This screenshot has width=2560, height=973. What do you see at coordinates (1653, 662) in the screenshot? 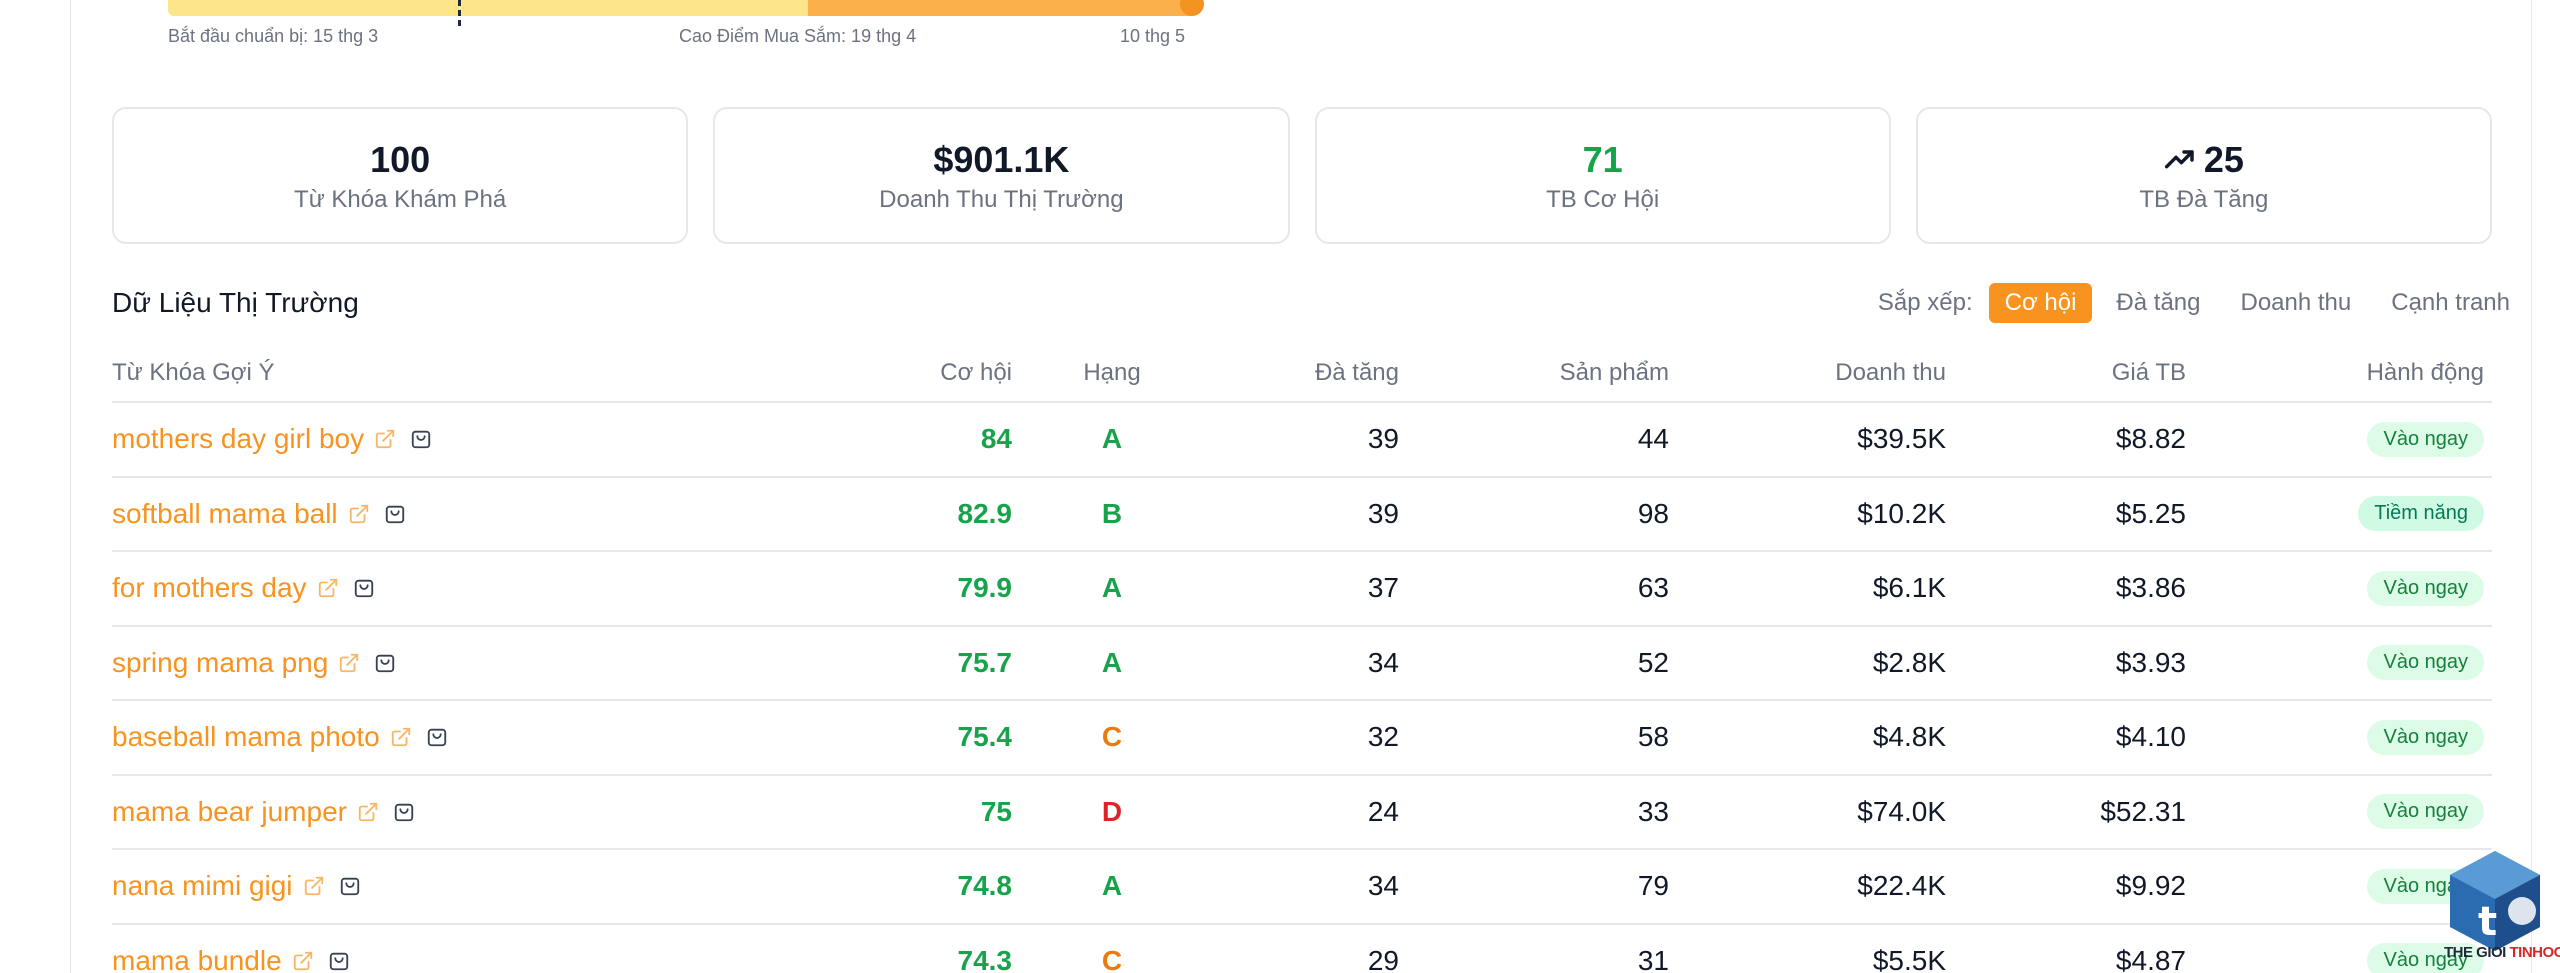
I see `products-cell: 52` at bounding box center [1653, 662].